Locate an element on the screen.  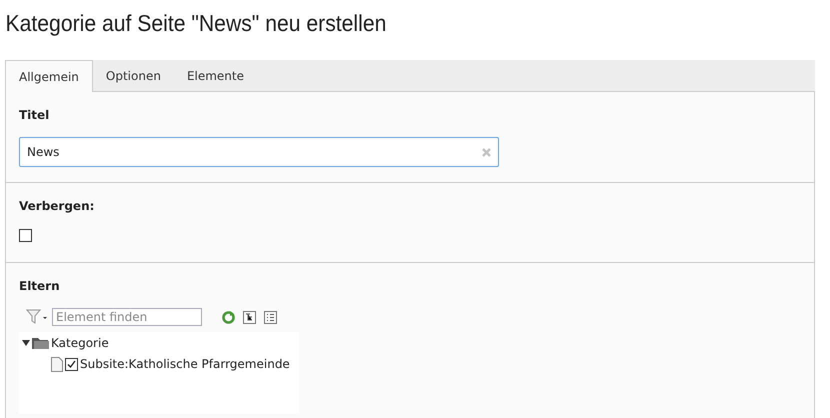
refresh-icon is located at coordinates (228, 317).